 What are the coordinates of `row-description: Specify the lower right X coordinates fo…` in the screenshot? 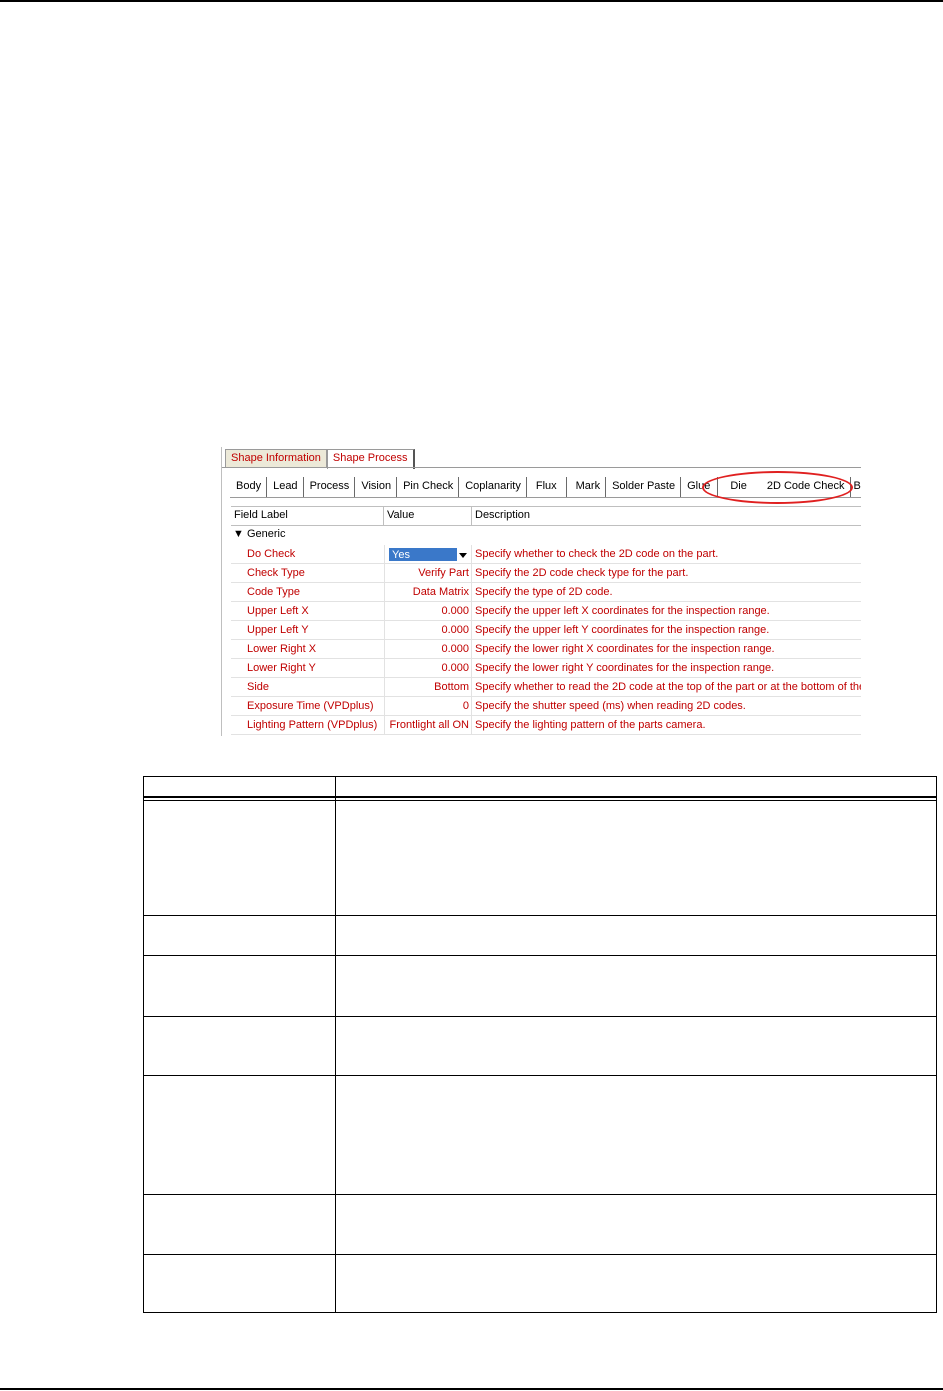 It's located at (625, 649).